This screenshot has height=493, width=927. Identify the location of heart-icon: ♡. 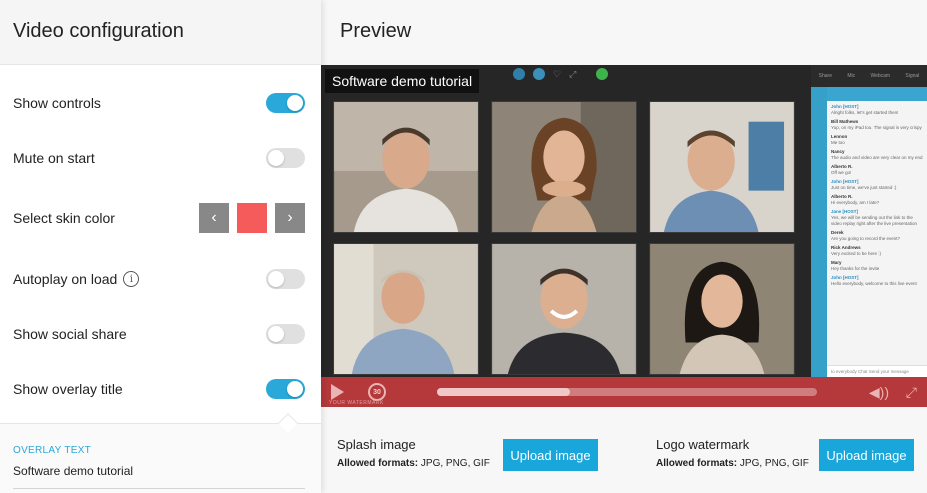
(557, 73).